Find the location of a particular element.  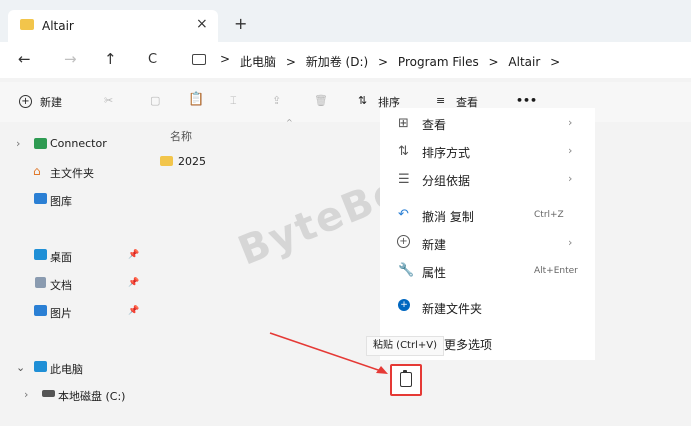

annotation-arrow is located at coordinates (328, 353).